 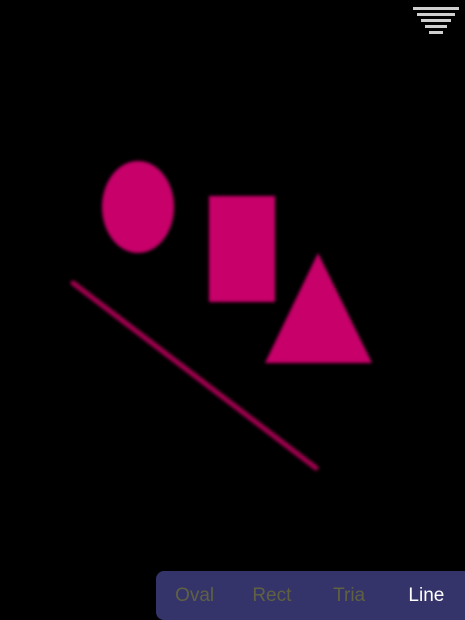 I want to click on shape-tab-bar: Oval Rect Tria Line, so click(x=310, y=595).